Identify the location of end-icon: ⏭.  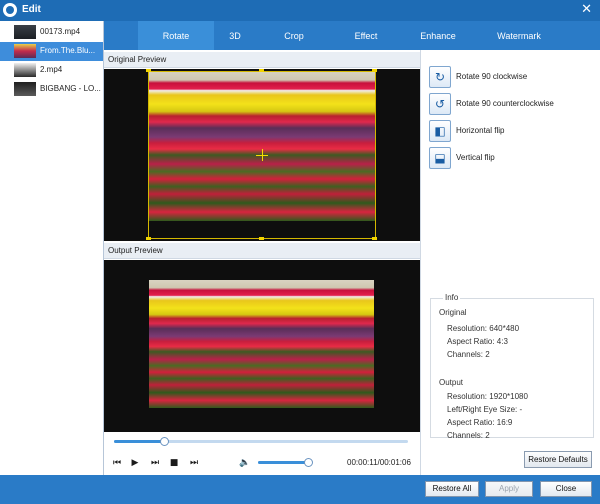
(194, 463).